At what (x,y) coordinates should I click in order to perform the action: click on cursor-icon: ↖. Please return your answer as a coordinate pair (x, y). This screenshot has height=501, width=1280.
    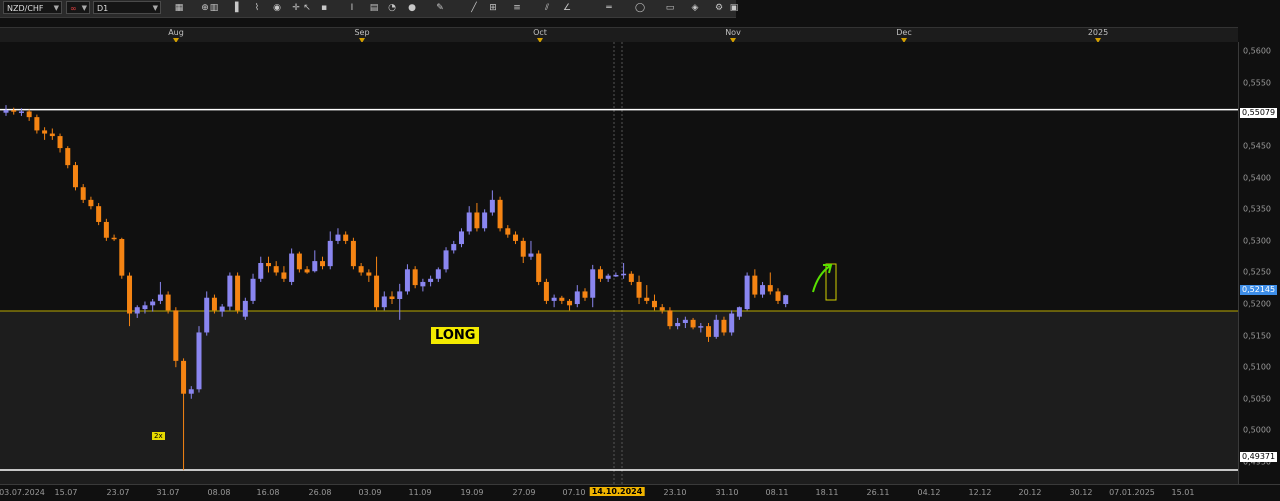
    Looking at the image, I should click on (307, 8).